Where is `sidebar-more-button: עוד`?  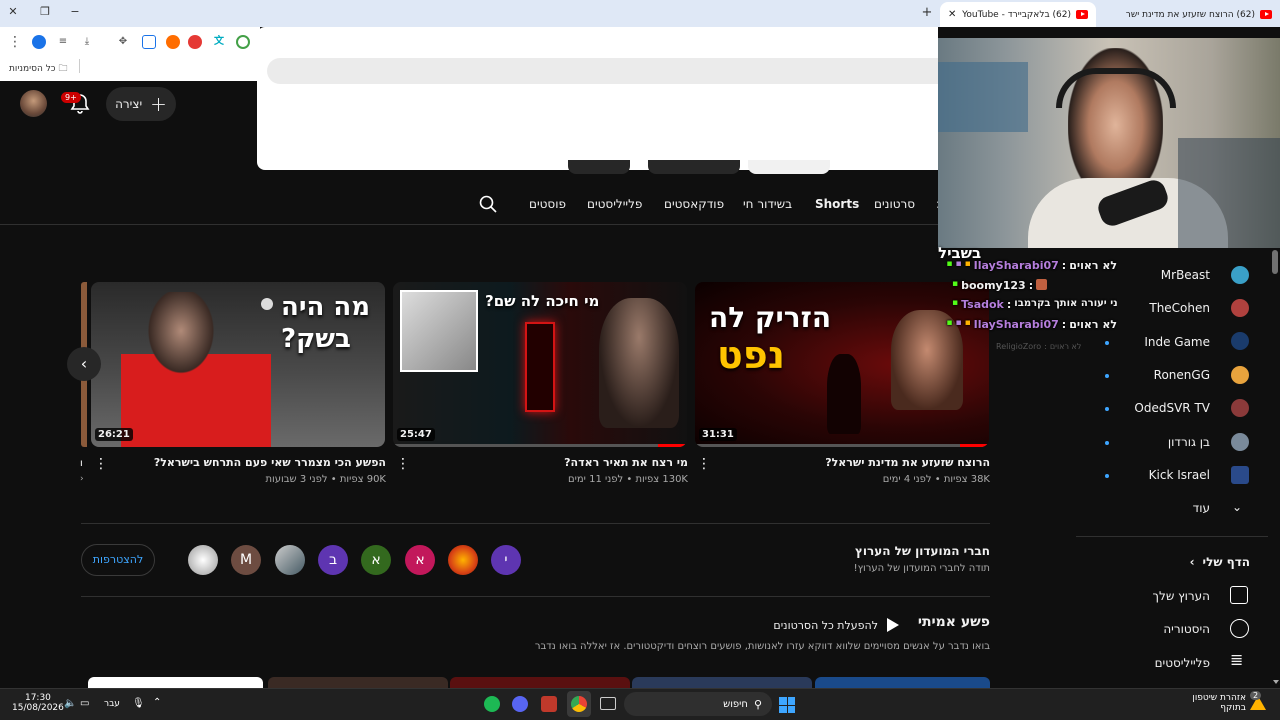 sidebar-more-button: עוד is located at coordinates (1155, 508).